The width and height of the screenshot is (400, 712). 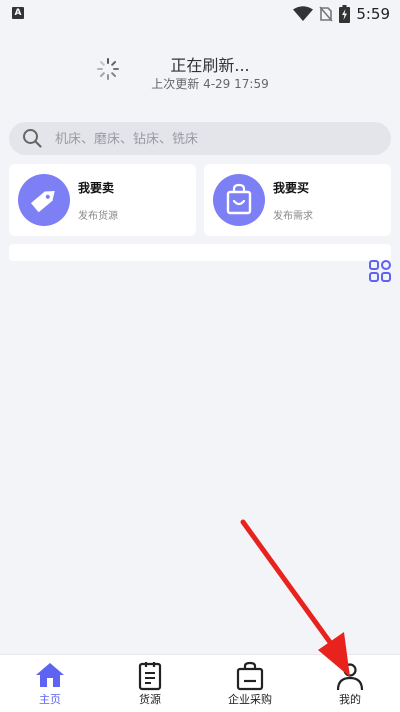 I want to click on spinner-icon, so click(x=108, y=69).